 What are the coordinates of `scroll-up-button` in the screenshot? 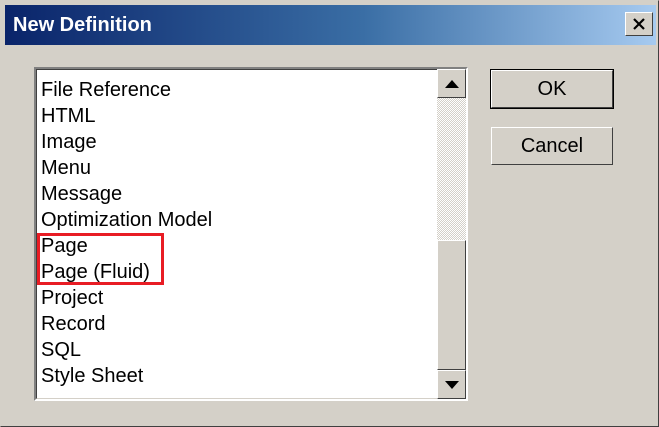 It's located at (451, 83).